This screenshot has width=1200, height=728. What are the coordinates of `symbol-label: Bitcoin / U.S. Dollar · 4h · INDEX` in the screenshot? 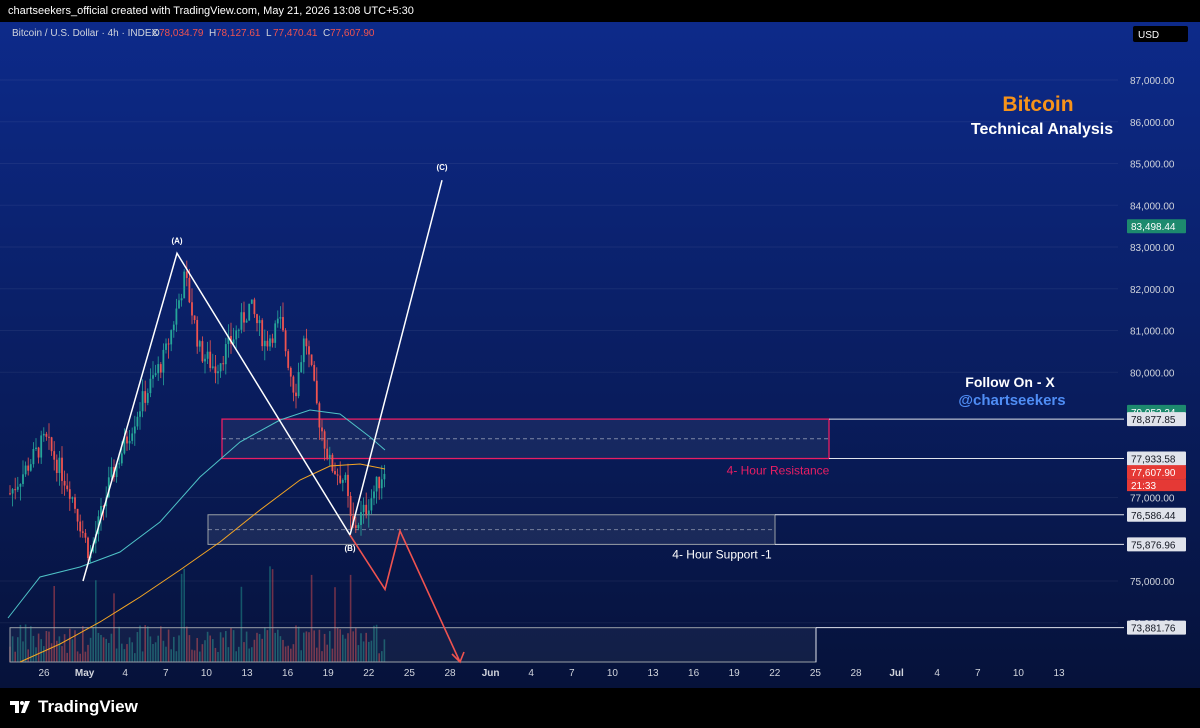 It's located at (85, 33).